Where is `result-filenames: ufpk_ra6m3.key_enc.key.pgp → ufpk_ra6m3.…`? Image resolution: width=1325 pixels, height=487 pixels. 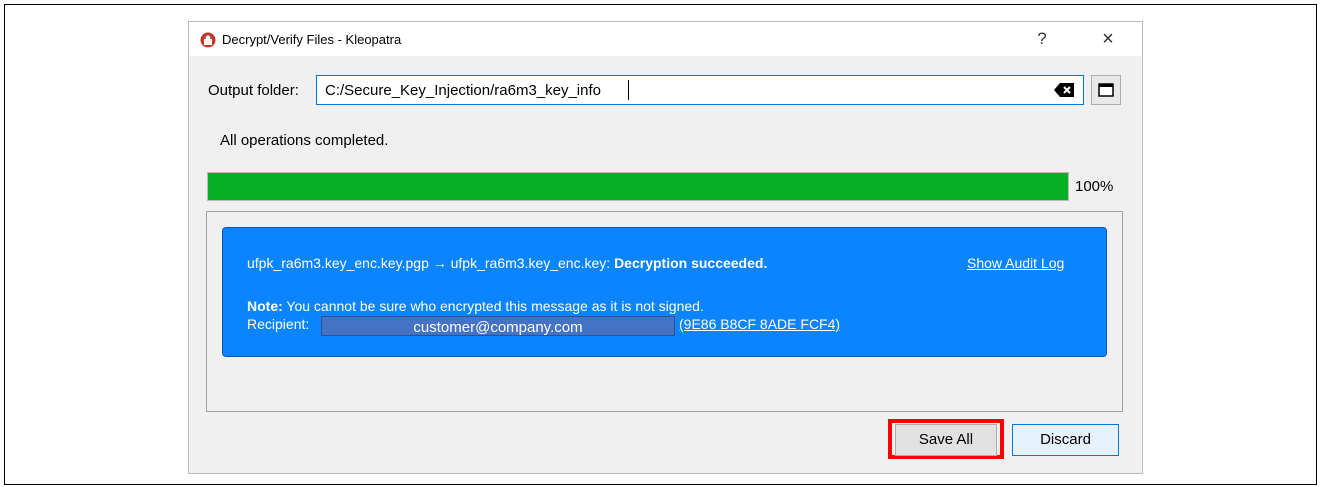
result-filenames: ufpk_ra6m3.key_enc.key.pgp → ufpk_ra6m3.… is located at coordinates (429, 263).